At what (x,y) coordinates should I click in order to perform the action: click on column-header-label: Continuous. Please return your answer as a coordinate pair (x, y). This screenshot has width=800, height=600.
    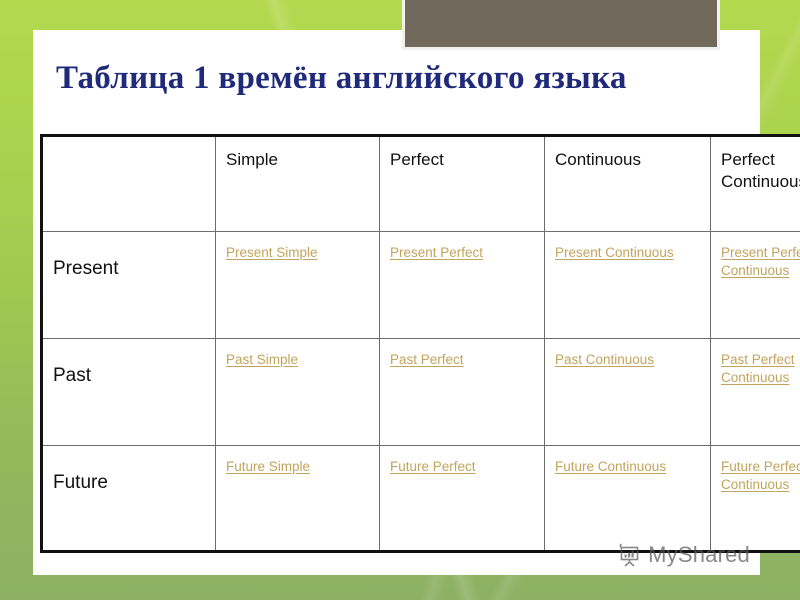
    Looking at the image, I should click on (598, 159).